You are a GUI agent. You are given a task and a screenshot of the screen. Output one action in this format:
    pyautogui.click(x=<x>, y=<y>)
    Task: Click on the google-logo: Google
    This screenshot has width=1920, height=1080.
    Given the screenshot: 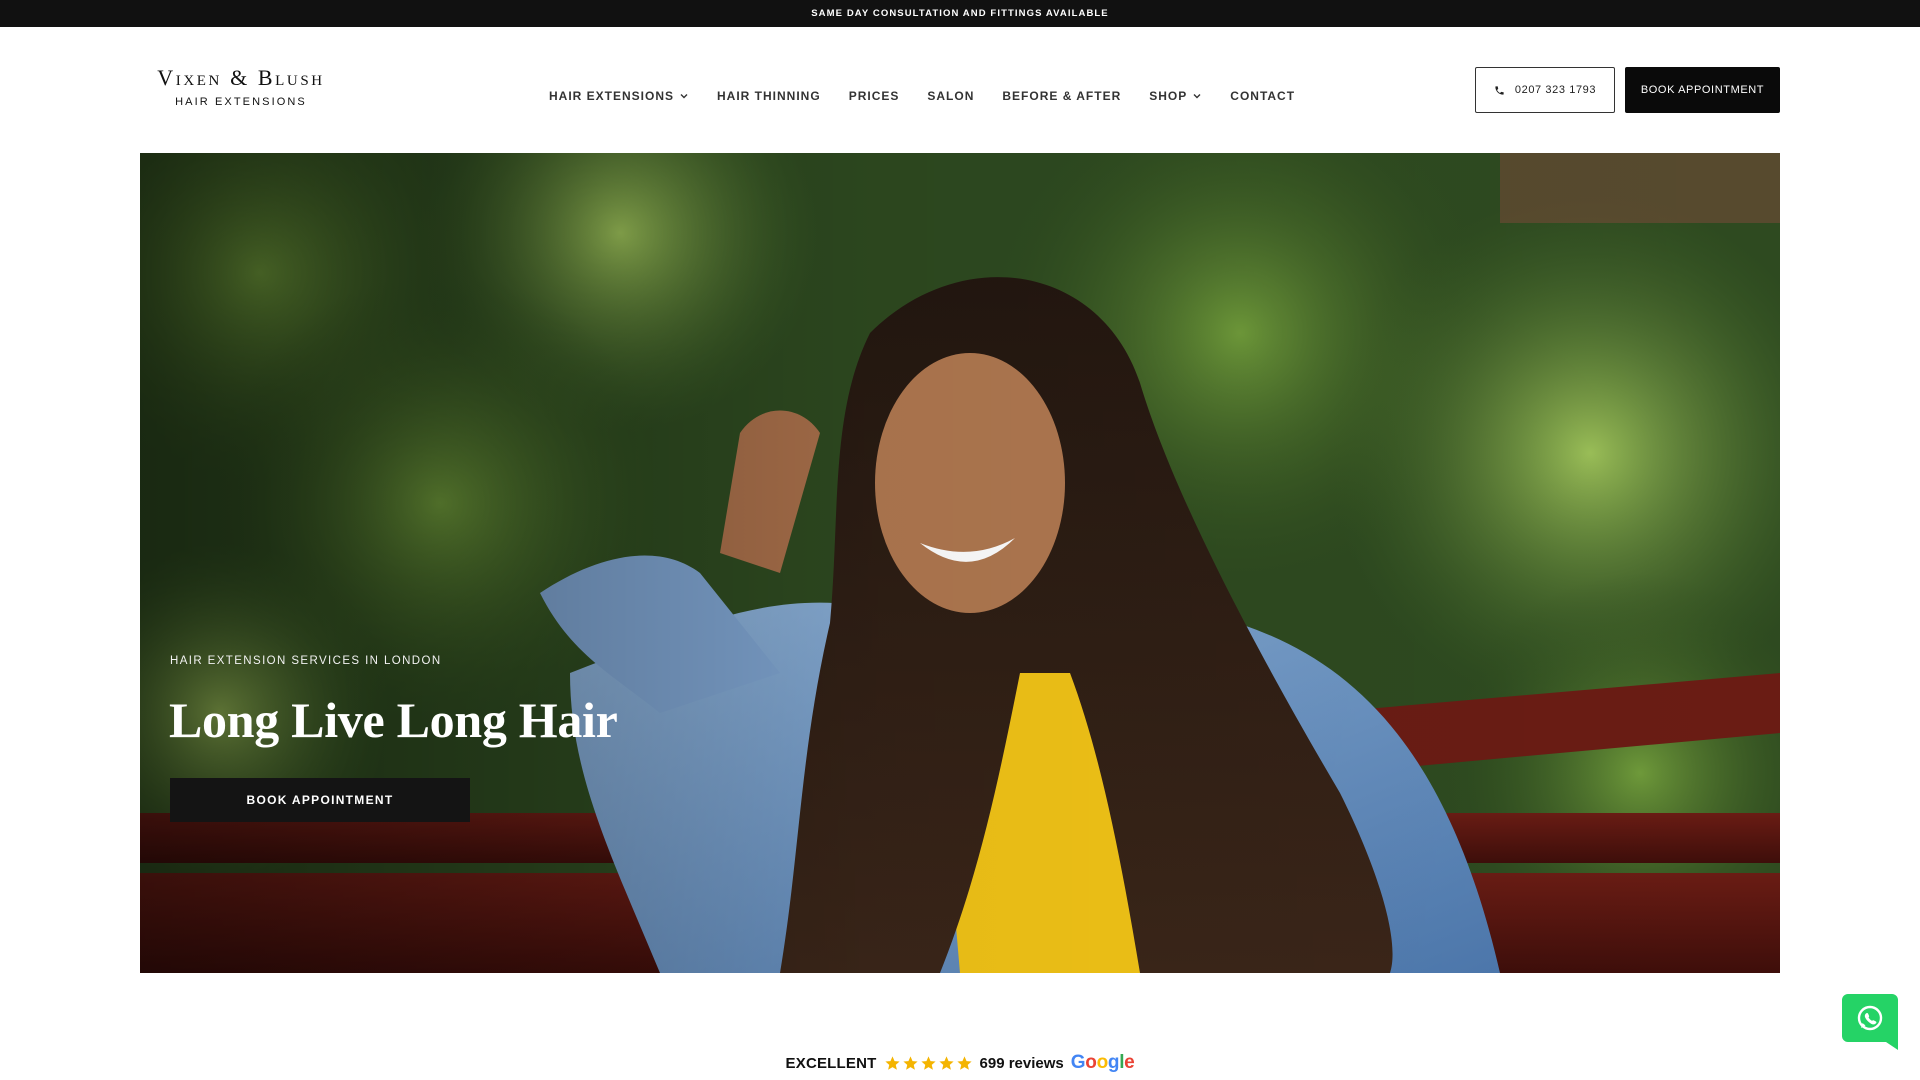 What is the action you would take?
    pyautogui.click(x=1102, y=1062)
    